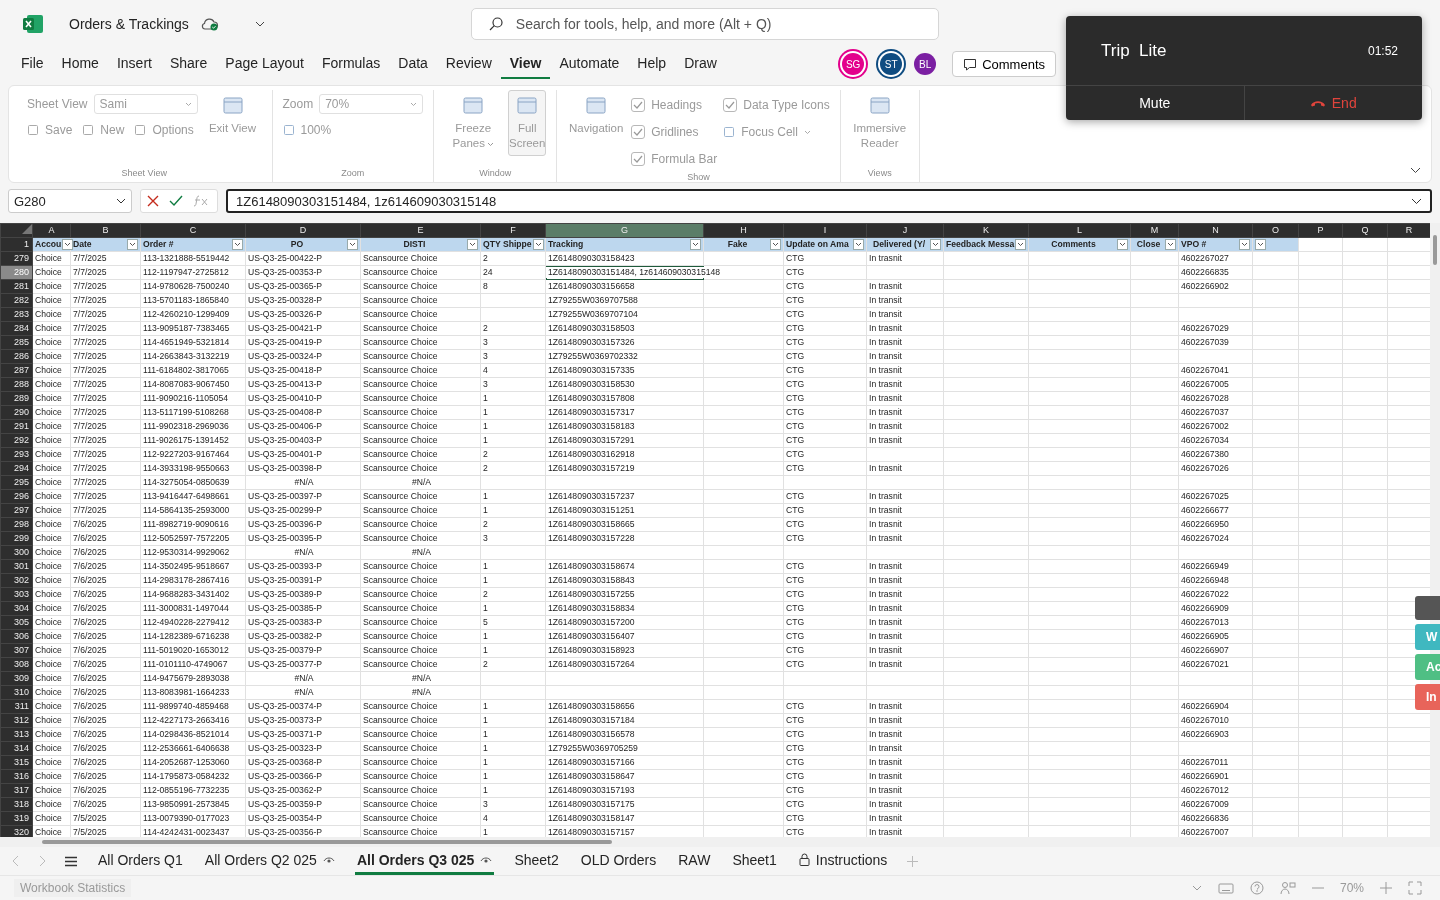 The width and height of the screenshot is (1440, 900). Describe the element at coordinates (700, 64) in the screenshot. I see `menu-tab: Draw` at that location.